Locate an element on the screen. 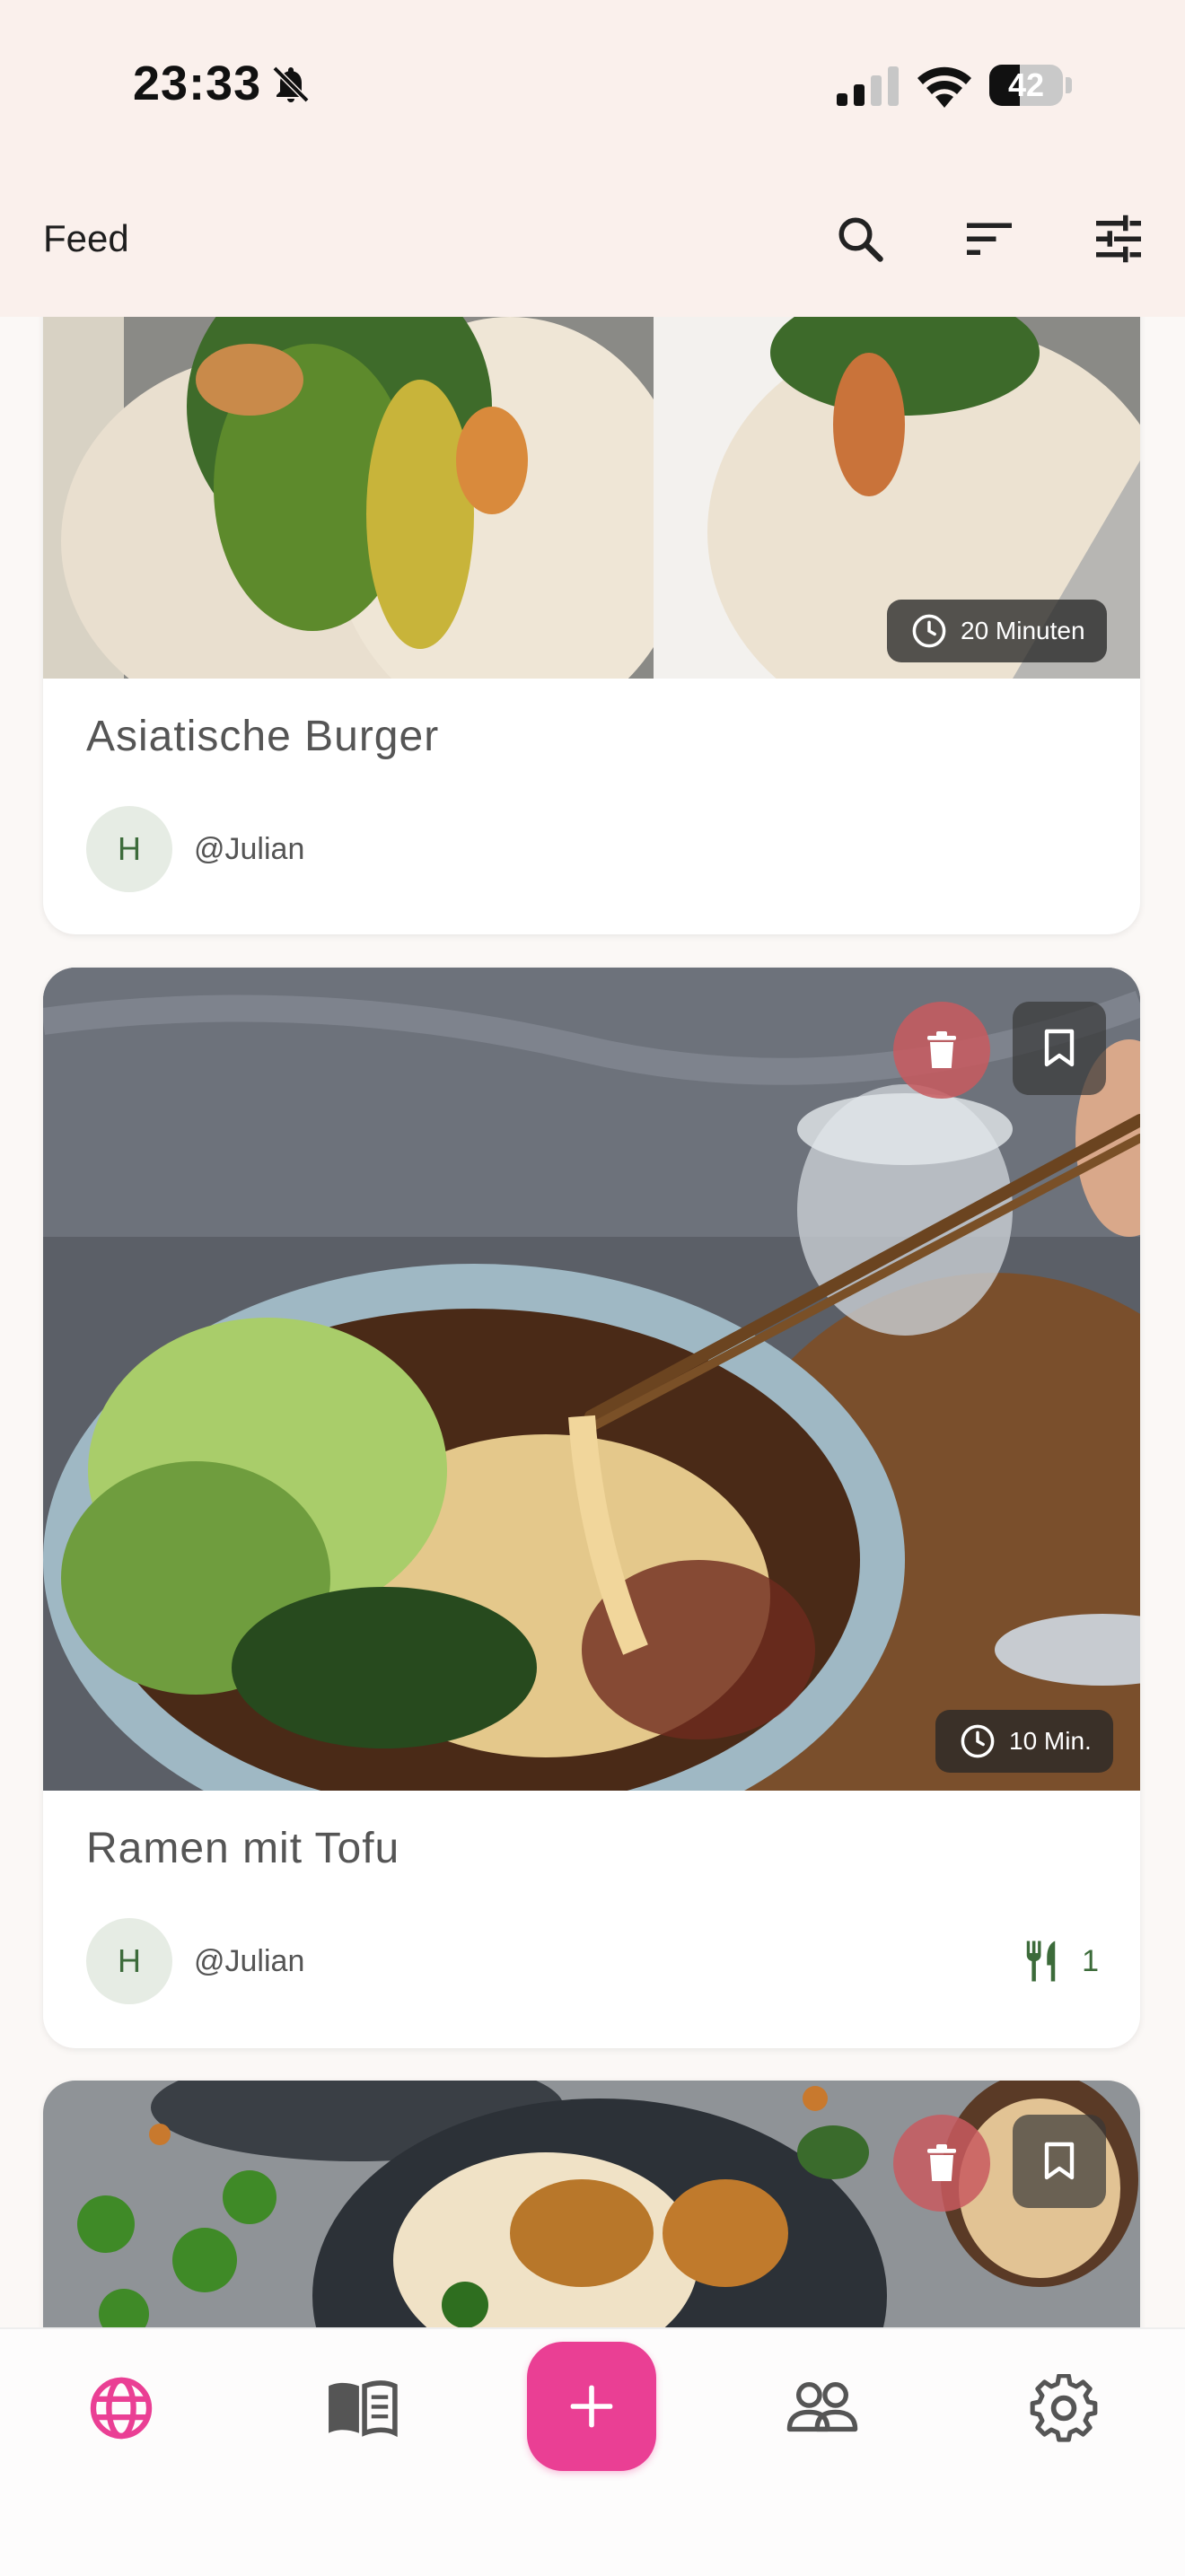 The width and height of the screenshot is (1185, 2576). filter-button is located at coordinates (1118, 239).